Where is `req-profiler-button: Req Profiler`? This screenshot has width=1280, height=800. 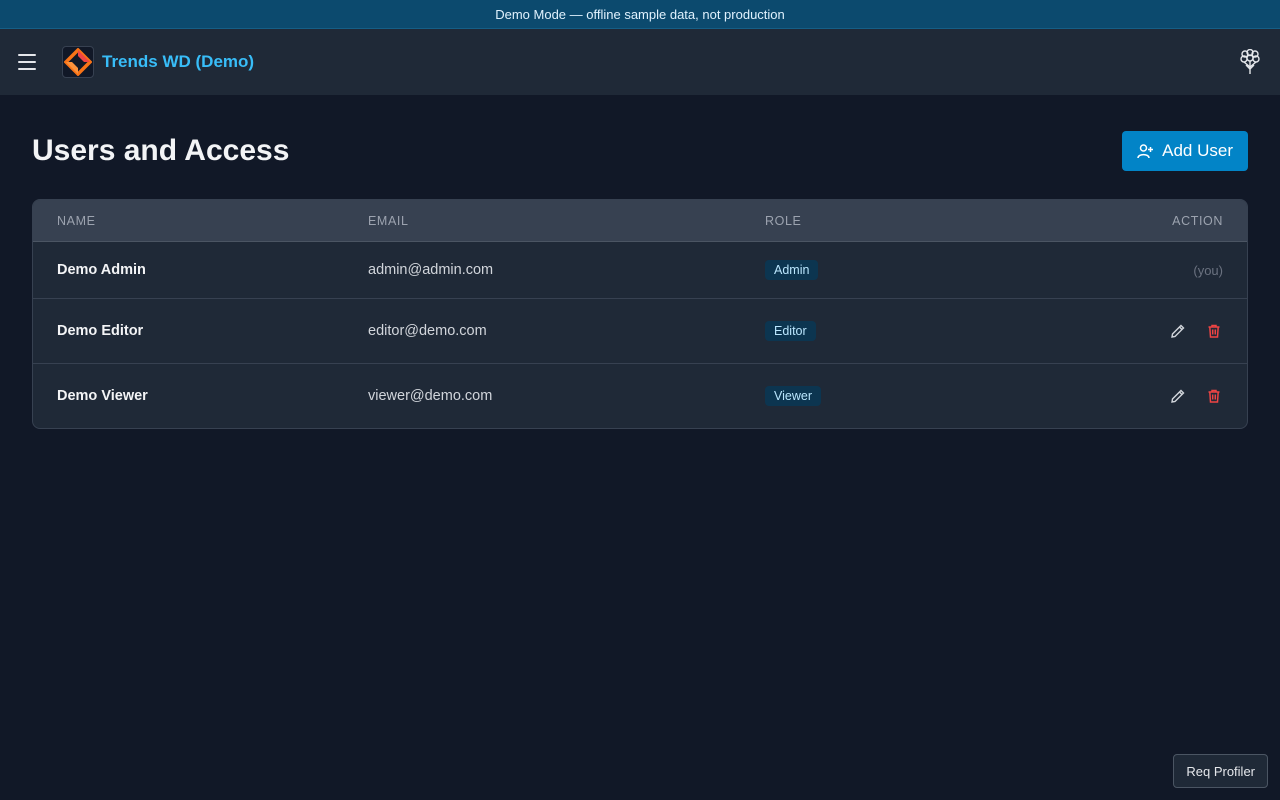 req-profiler-button: Req Profiler is located at coordinates (1220, 771).